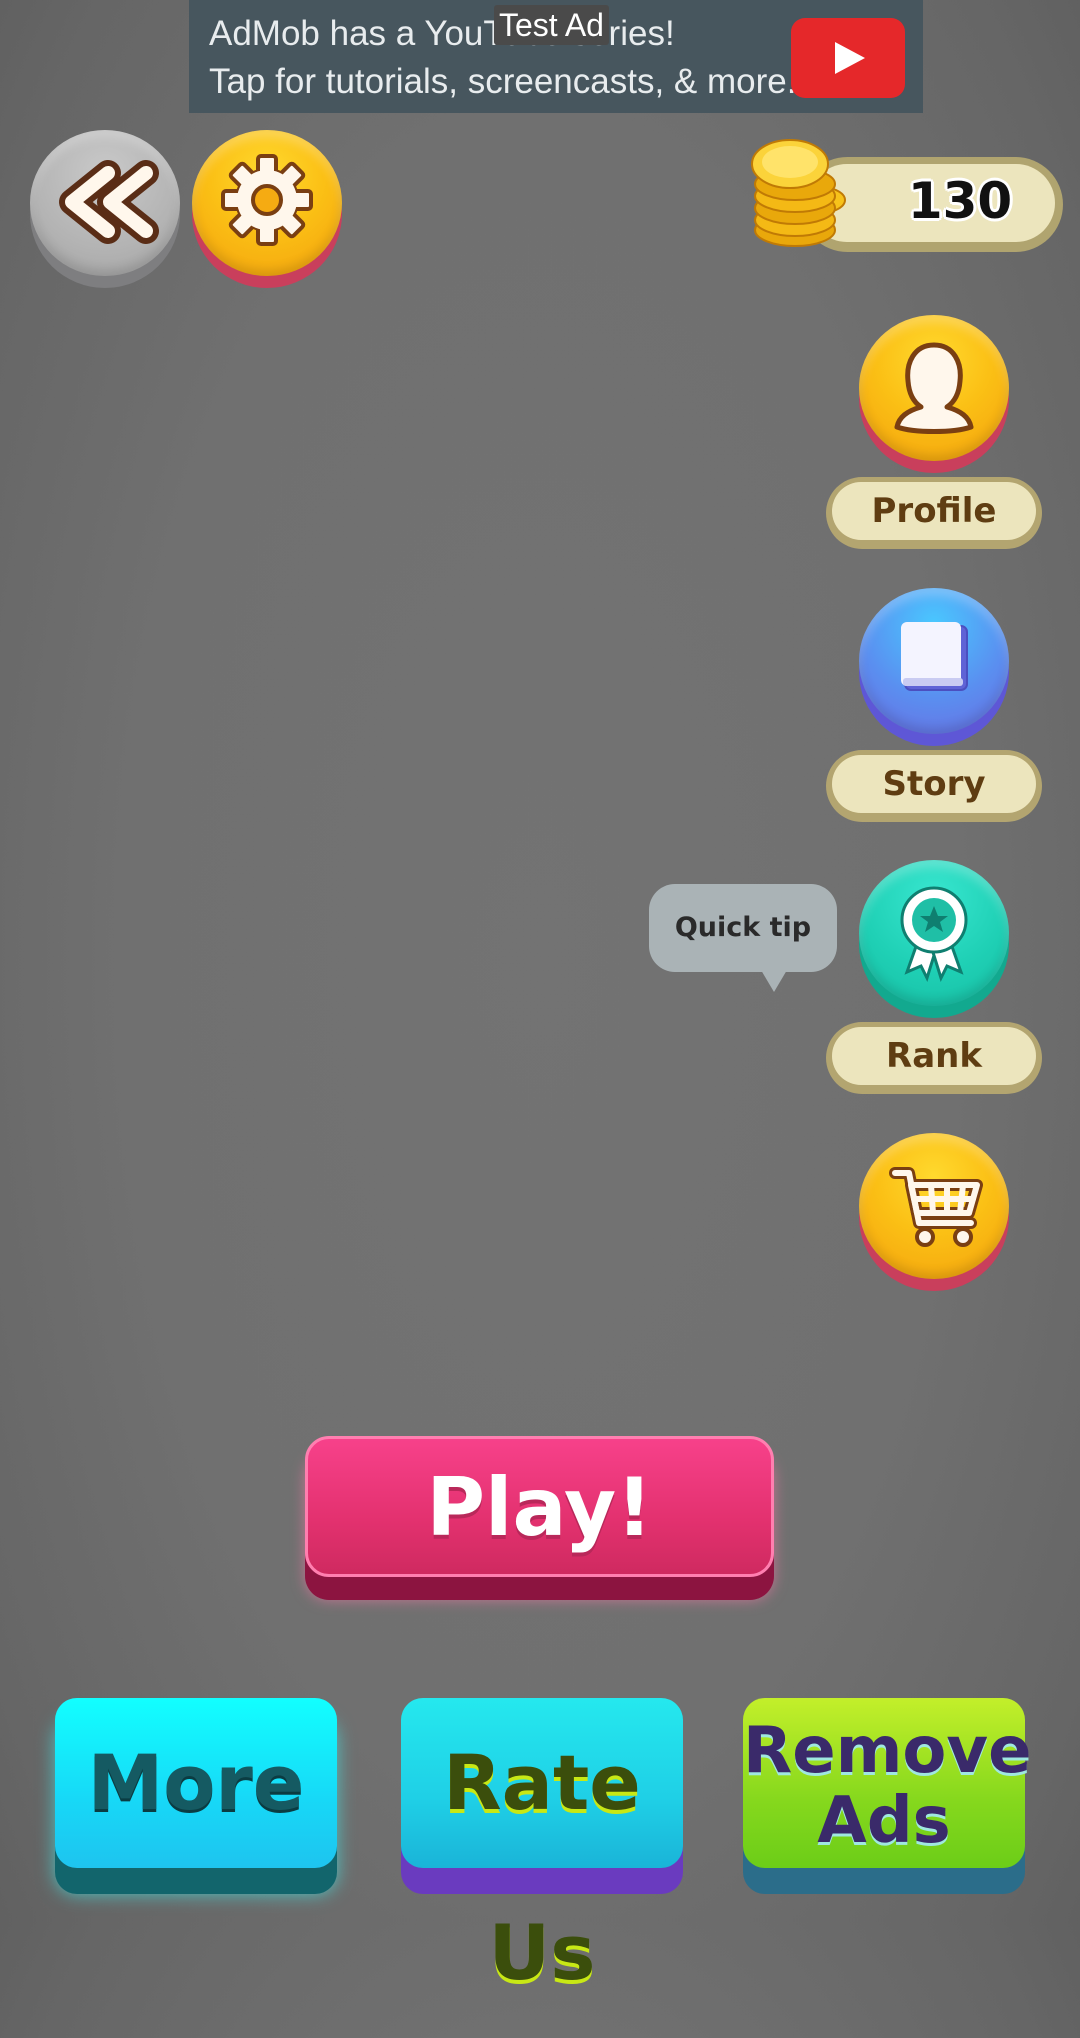  I want to click on double-chevron-left-icon, so click(109, 202).